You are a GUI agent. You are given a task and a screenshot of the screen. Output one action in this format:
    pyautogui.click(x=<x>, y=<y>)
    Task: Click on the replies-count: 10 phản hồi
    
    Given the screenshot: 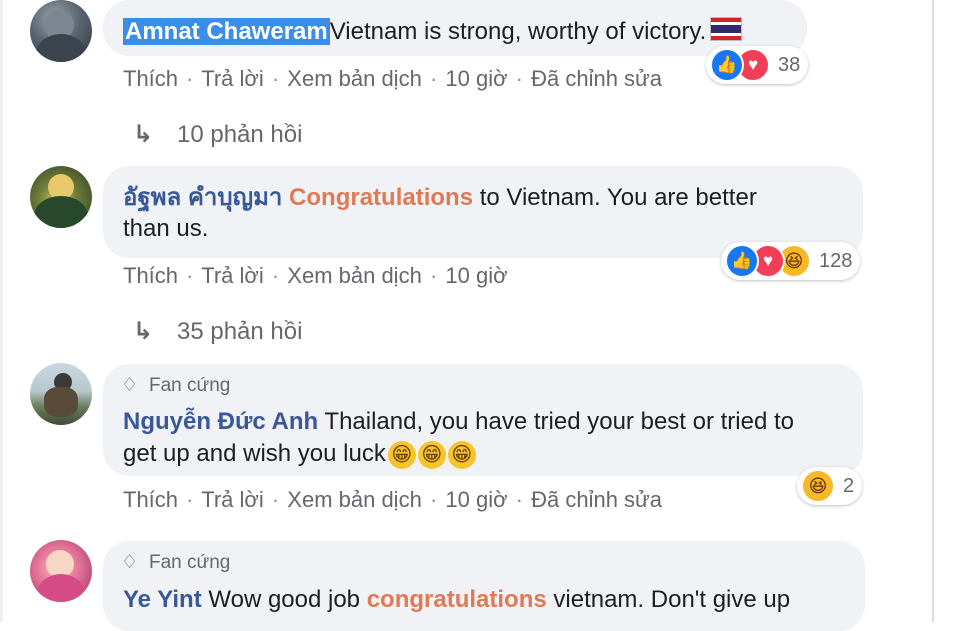 What is the action you would take?
    pyautogui.click(x=240, y=134)
    